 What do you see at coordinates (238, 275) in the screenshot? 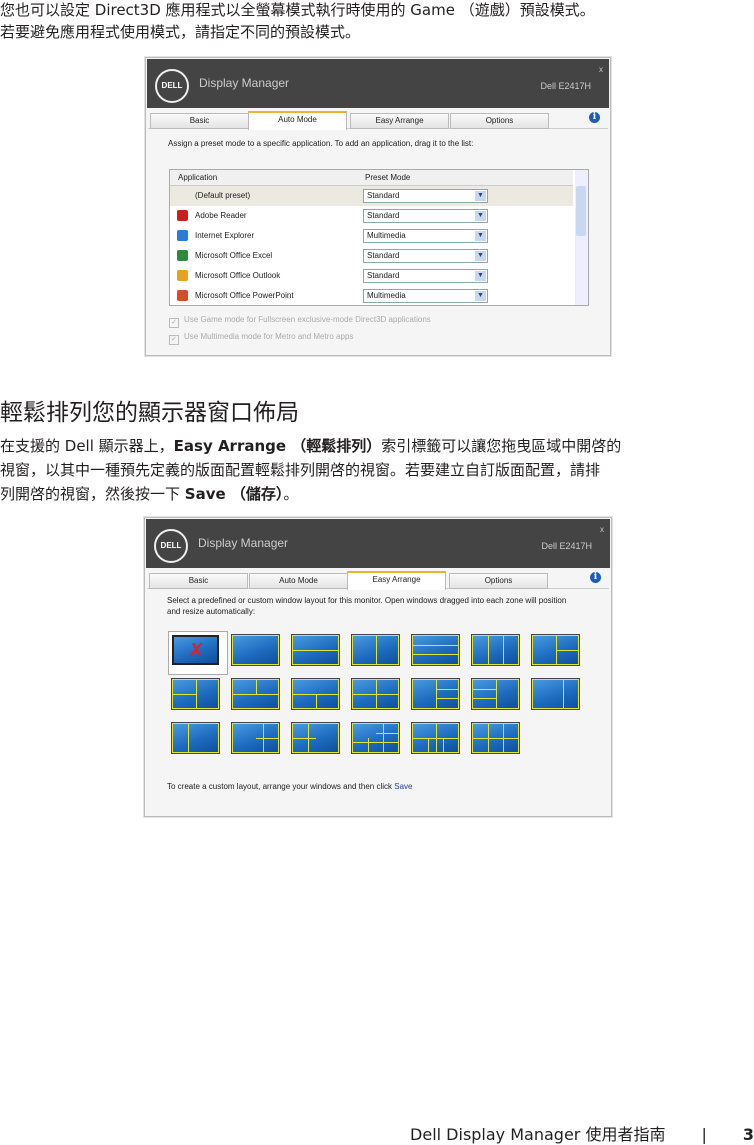
I see `app-name: Microsoft Office Outlook` at bounding box center [238, 275].